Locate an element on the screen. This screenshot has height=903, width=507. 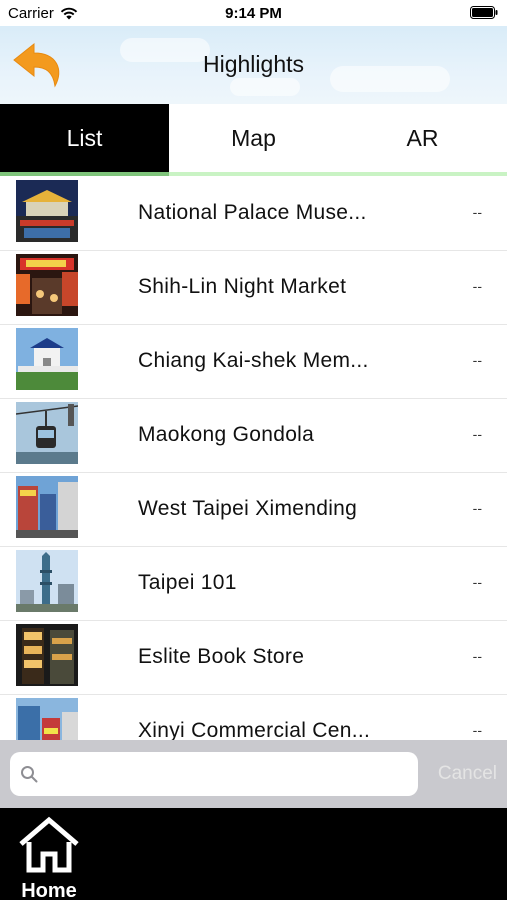
tab-ar: AR is located at coordinates (422, 138).